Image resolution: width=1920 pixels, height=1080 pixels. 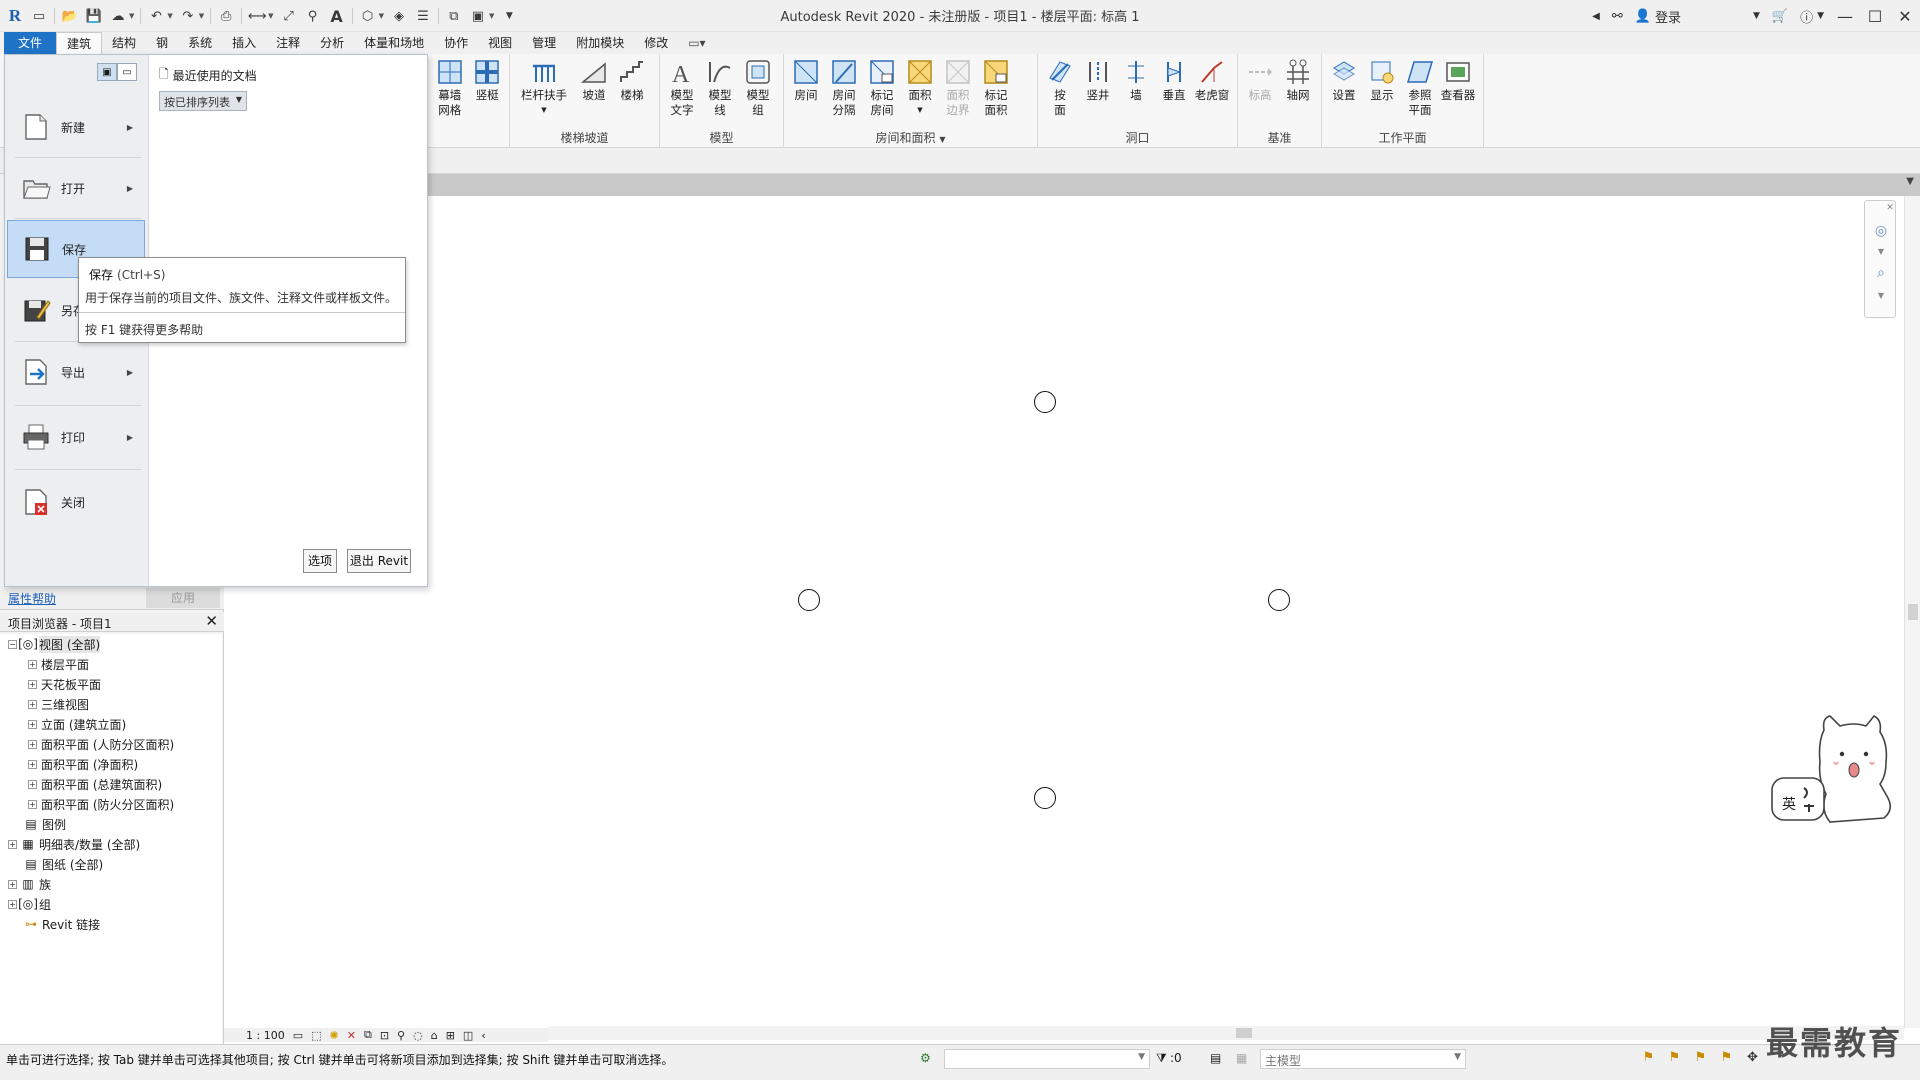 I want to click on panel-label: 房间和面积 ▼, so click(x=910, y=137).